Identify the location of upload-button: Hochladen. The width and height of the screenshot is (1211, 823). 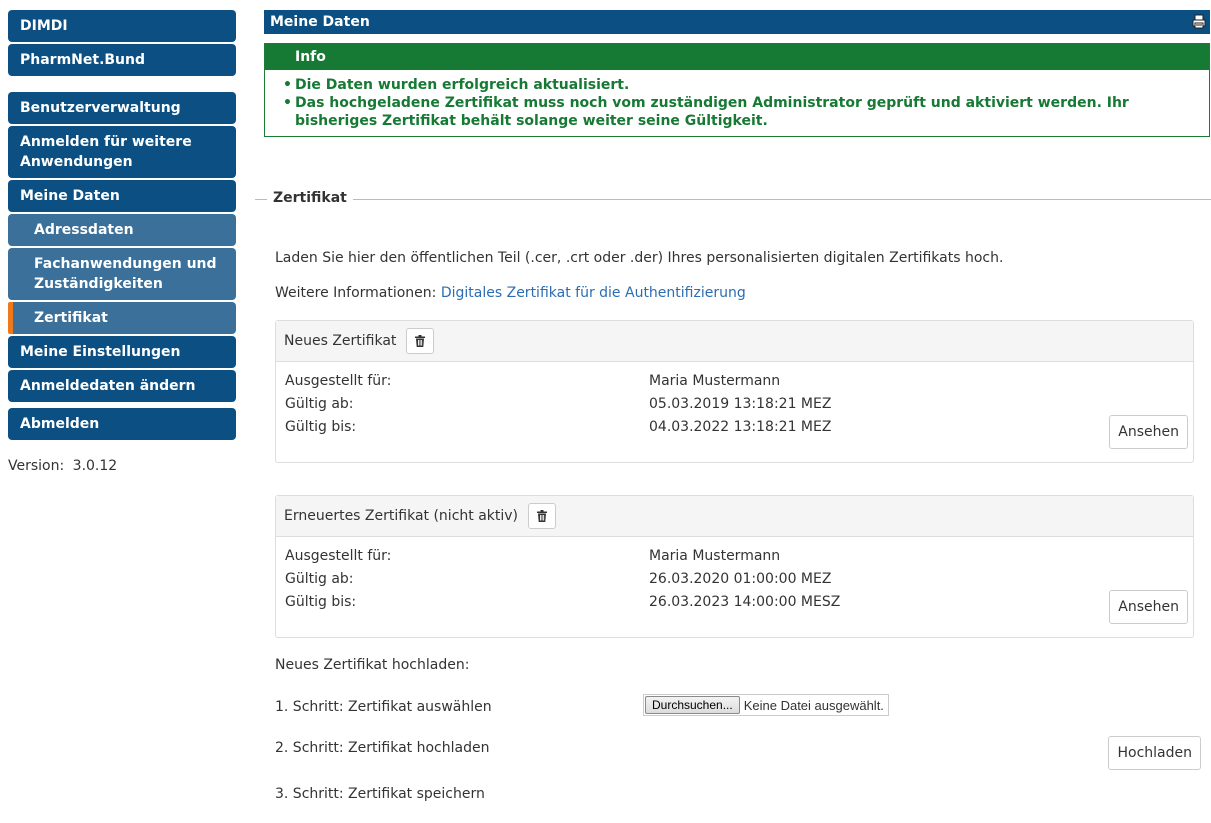
(1154, 753).